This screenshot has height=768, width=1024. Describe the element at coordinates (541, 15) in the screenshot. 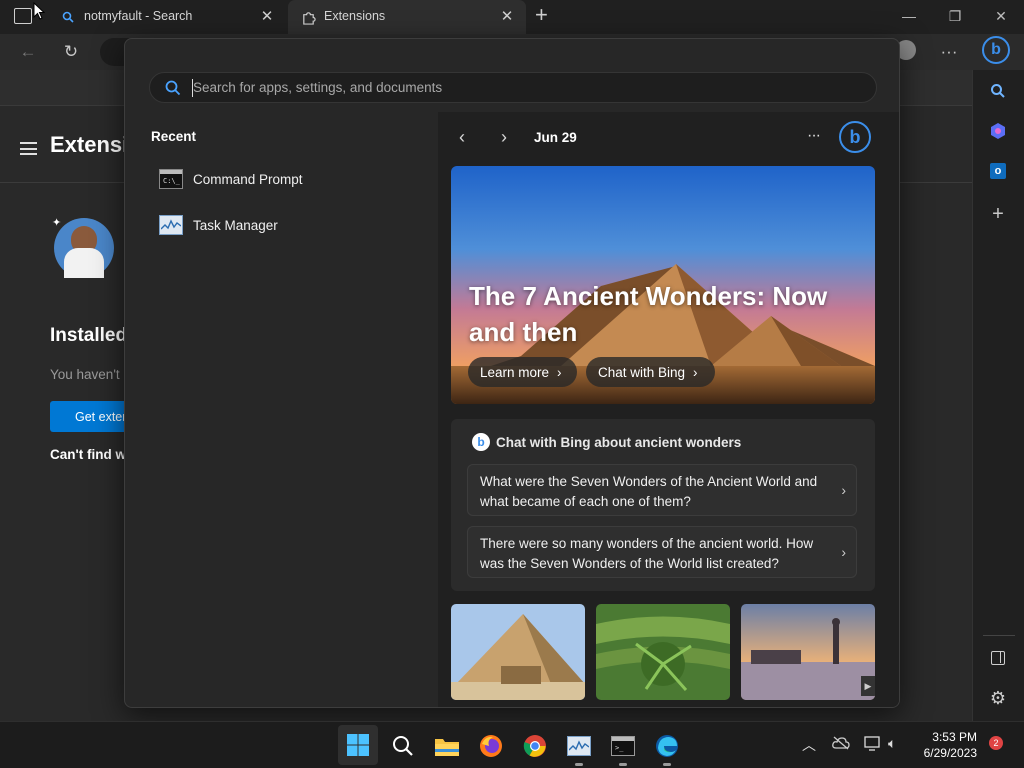

I see `new-tab-button: +` at that location.